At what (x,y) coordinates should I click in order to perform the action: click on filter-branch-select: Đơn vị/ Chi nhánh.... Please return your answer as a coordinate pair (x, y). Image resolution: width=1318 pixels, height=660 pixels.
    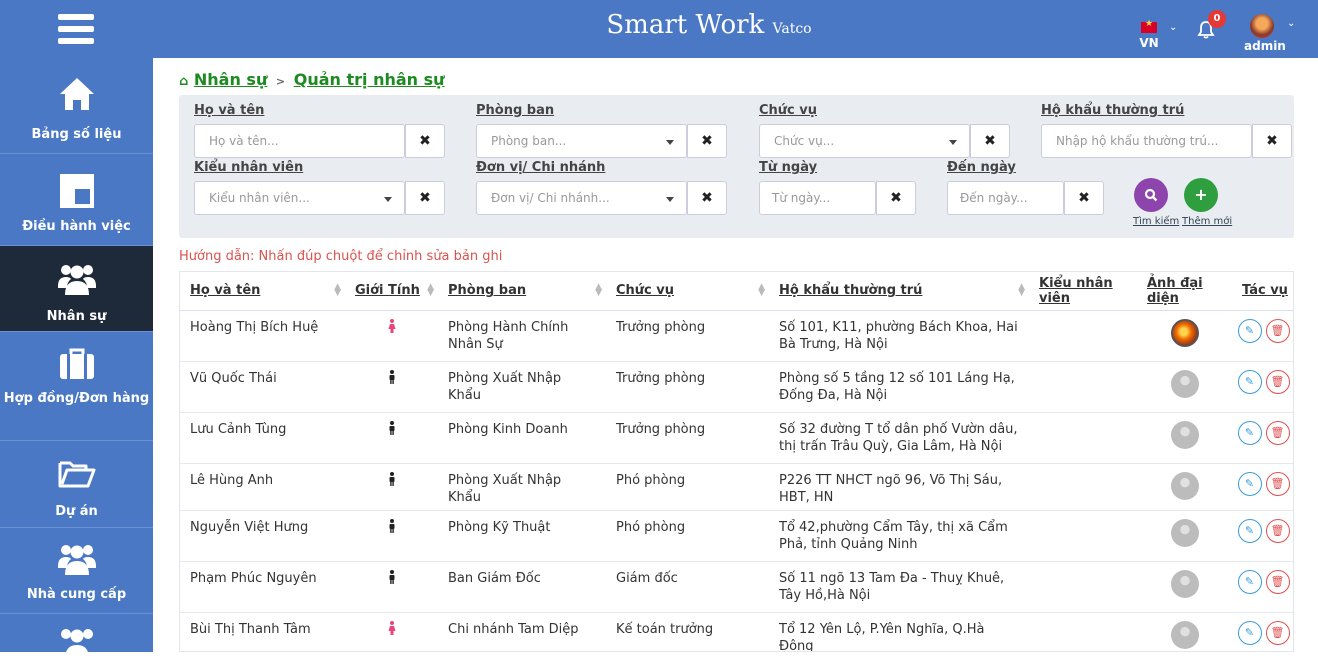
    Looking at the image, I should click on (581, 198).